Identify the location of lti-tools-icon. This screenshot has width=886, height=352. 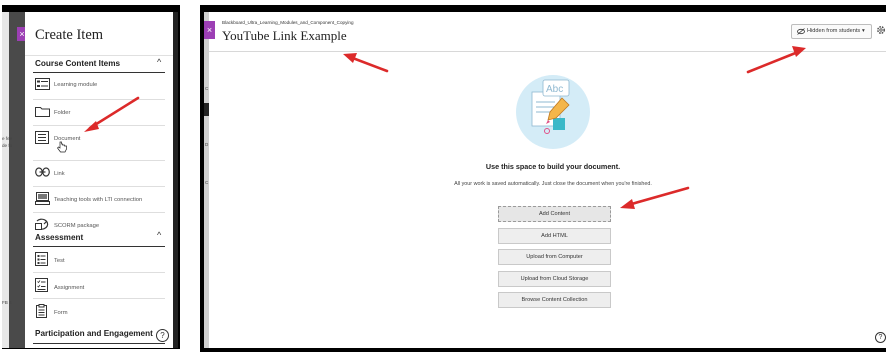
(42, 198).